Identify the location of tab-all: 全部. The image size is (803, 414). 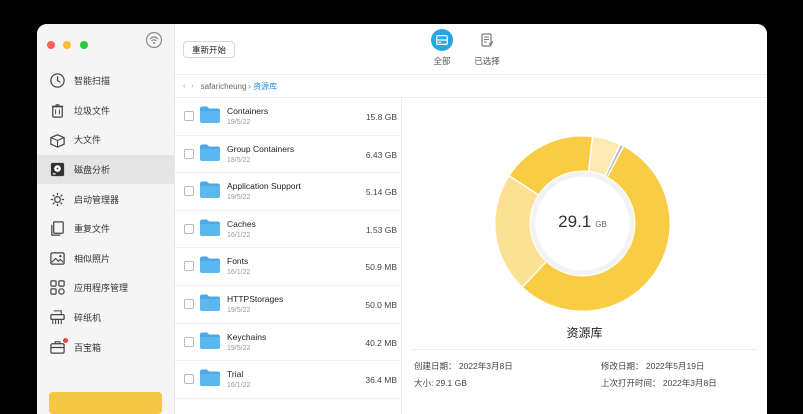
(442, 48).